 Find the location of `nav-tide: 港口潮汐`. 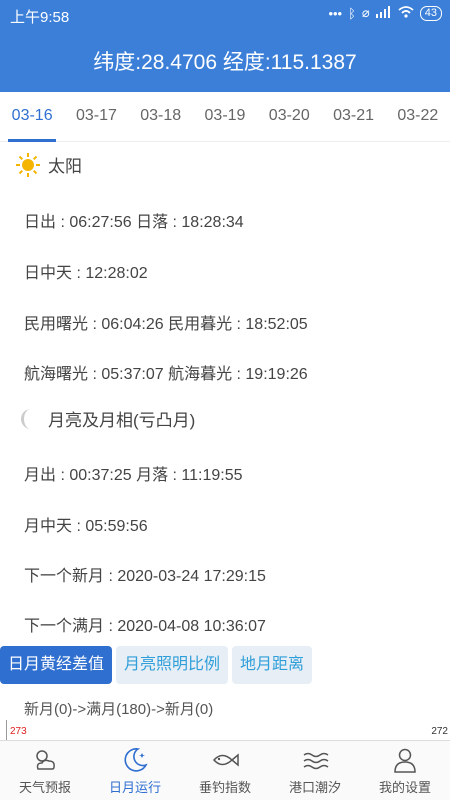

nav-tide: 港口潮汐 is located at coordinates (315, 770).